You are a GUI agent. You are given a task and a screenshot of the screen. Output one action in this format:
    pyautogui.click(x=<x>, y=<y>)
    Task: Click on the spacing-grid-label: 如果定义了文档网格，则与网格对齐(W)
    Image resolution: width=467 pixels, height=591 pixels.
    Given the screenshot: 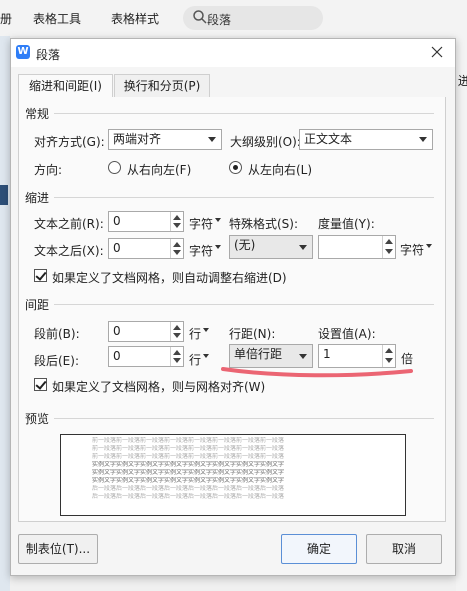 What is the action you would take?
    pyautogui.click(x=158, y=386)
    